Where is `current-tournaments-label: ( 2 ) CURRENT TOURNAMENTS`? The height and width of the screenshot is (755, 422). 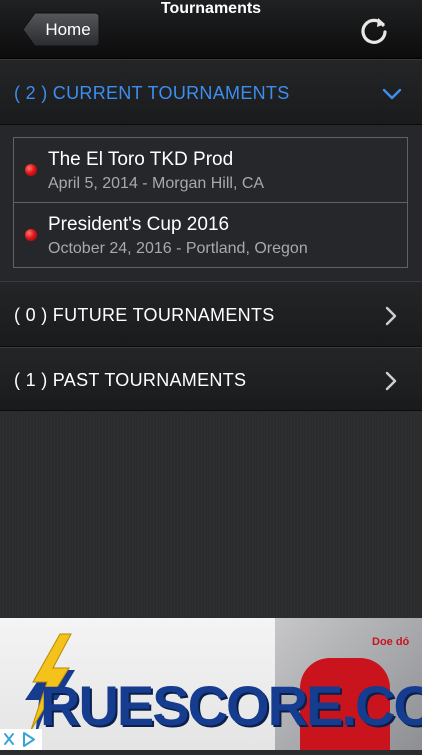 current-tournaments-label: ( 2 ) CURRENT TOURNAMENTS is located at coordinates (152, 93).